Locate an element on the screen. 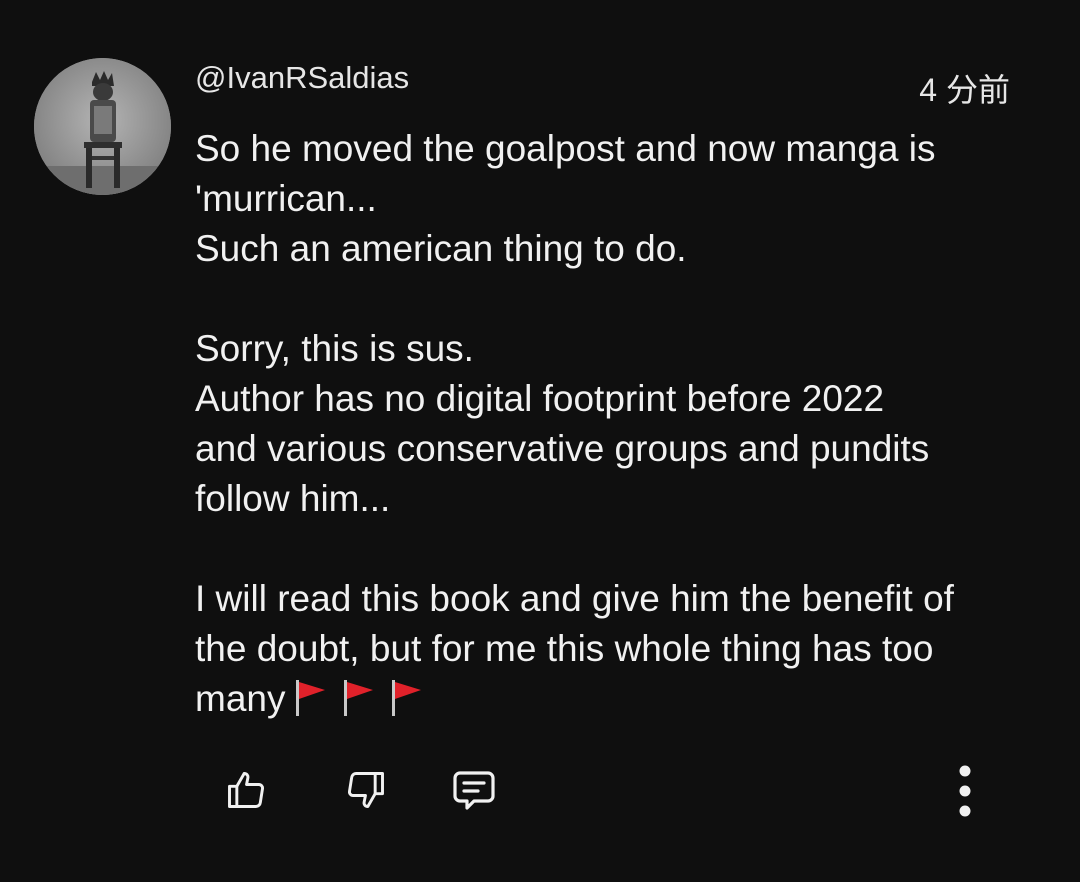  comment-line: Such an american thing to do. is located at coordinates (441, 248).